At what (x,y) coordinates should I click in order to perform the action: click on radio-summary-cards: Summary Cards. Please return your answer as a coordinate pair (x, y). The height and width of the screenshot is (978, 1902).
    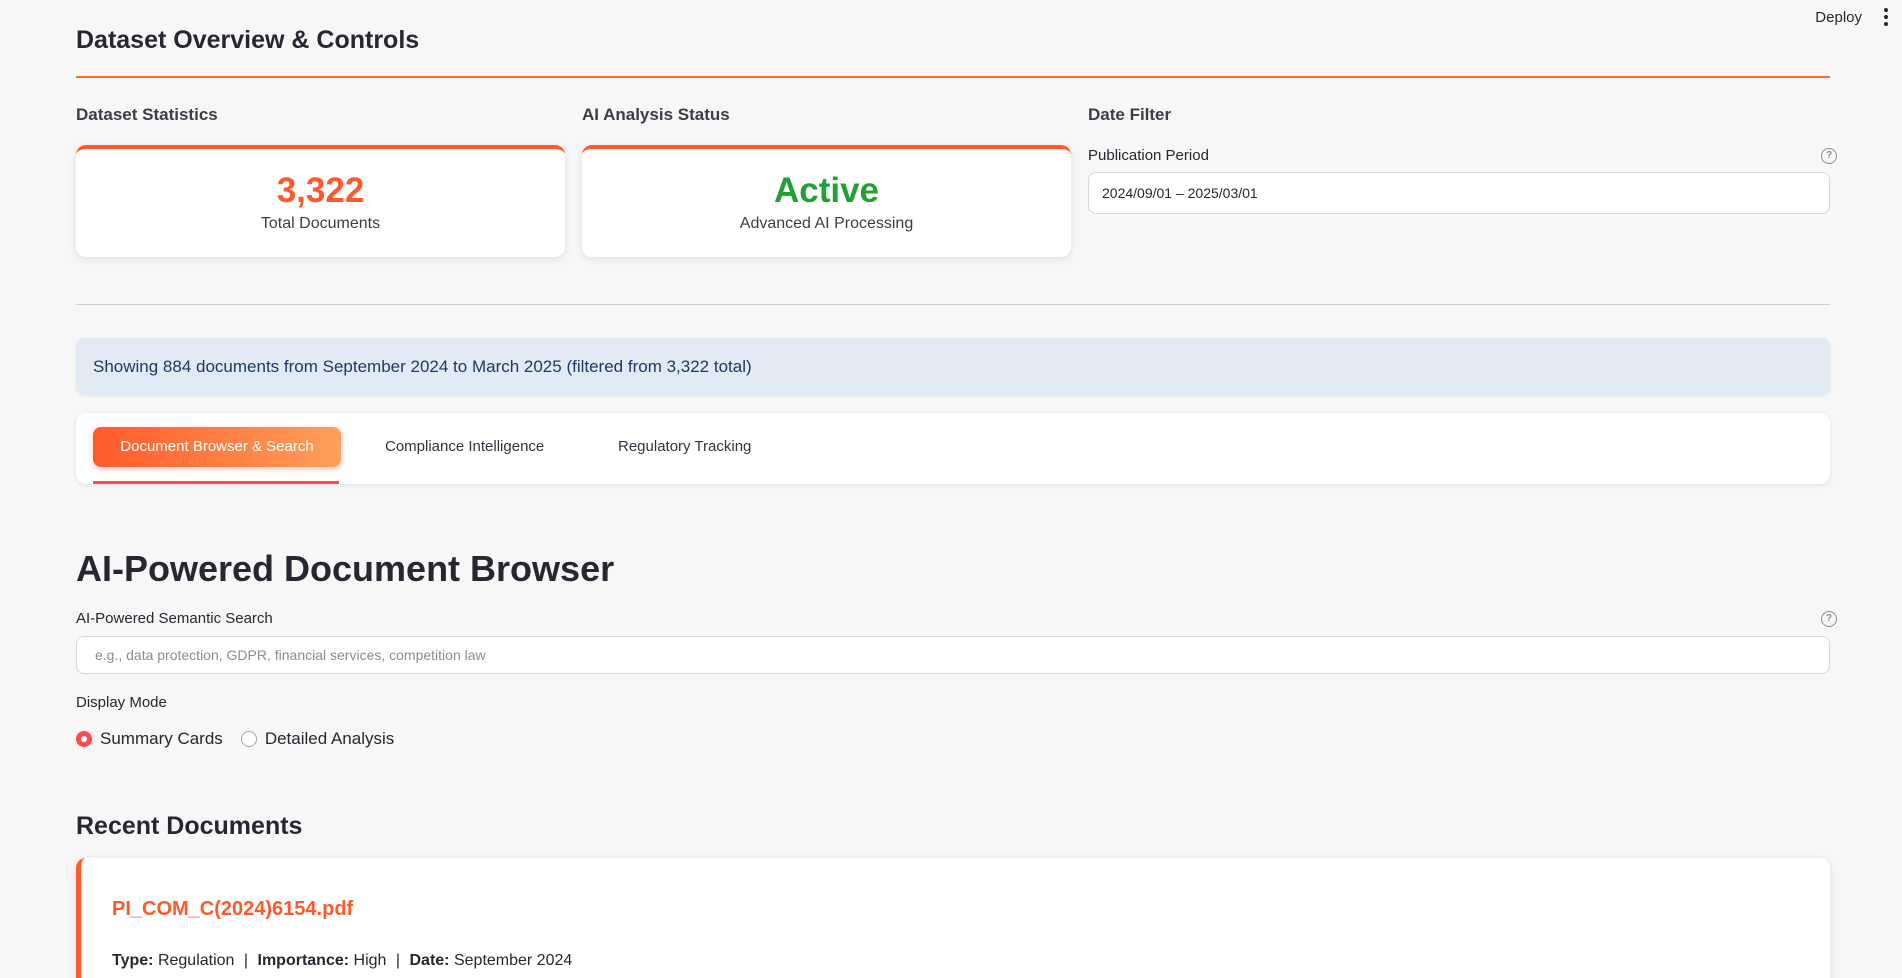
    Looking at the image, I should click on (149, 739).